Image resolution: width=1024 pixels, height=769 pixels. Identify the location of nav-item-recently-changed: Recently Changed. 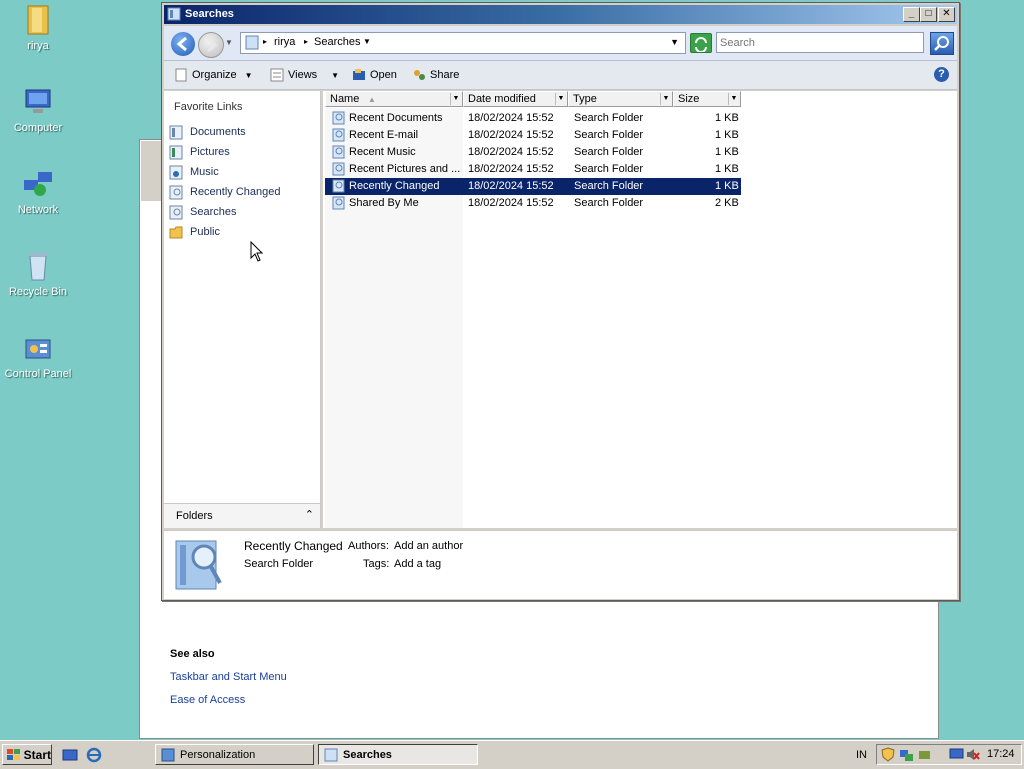
(225, 192).